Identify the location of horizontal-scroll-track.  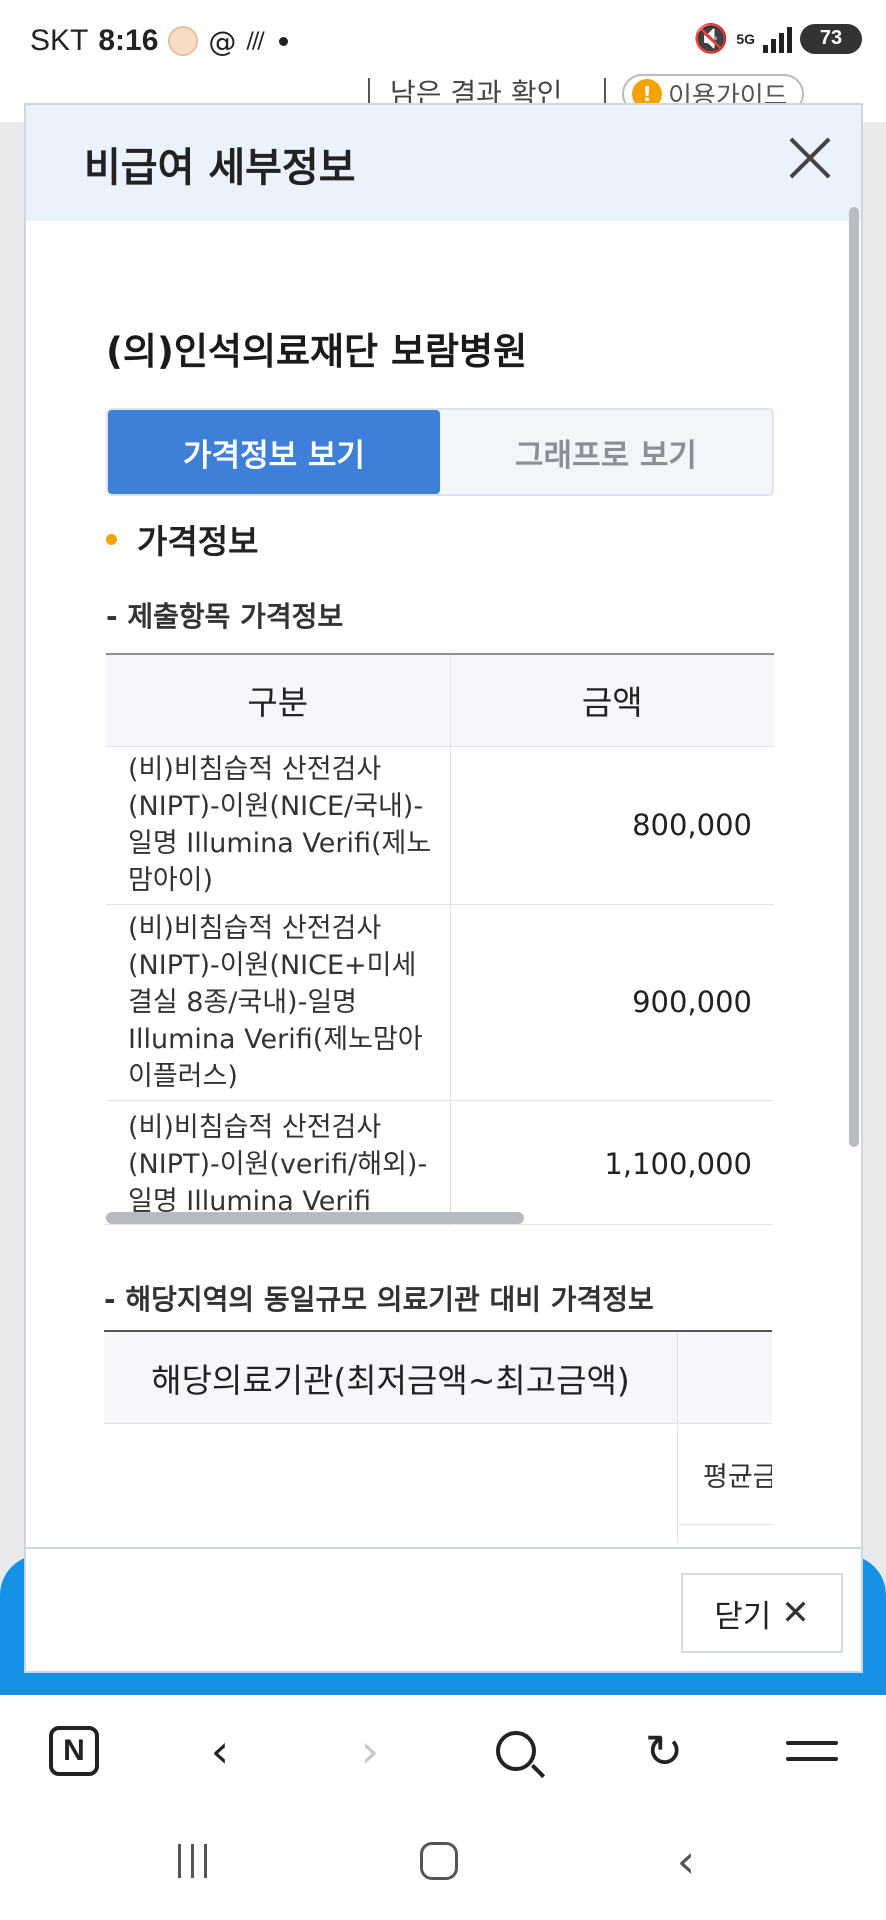
(438, 1224).